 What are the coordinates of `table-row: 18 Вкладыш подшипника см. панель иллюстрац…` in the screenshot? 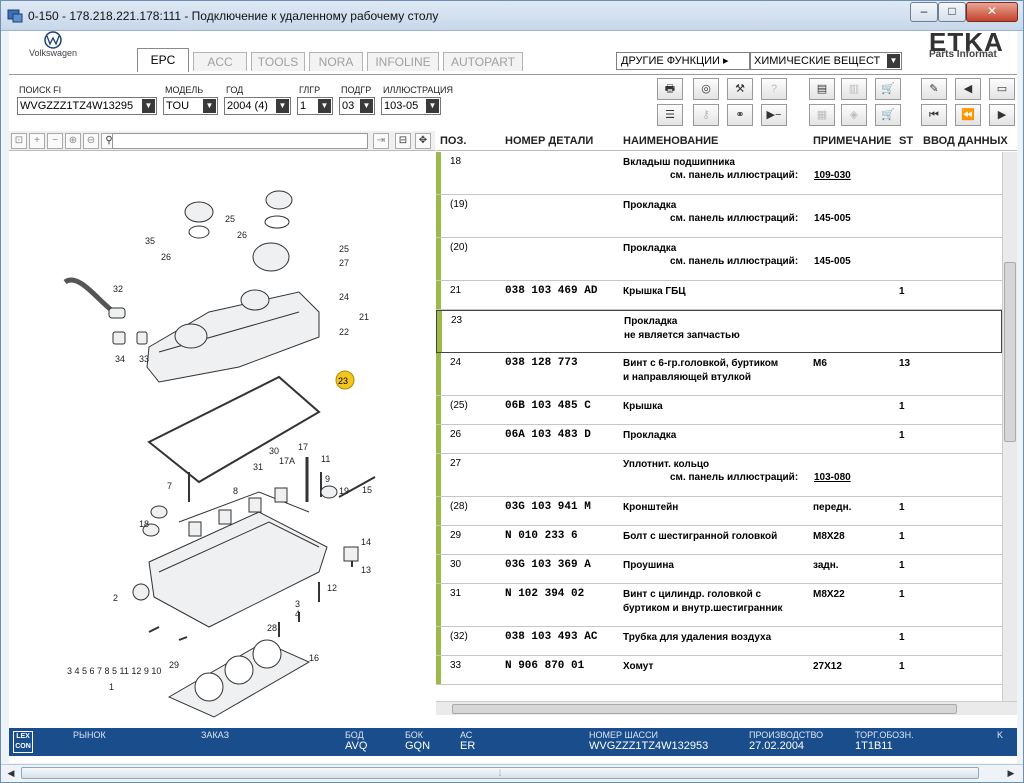 It's located at (719, 173).